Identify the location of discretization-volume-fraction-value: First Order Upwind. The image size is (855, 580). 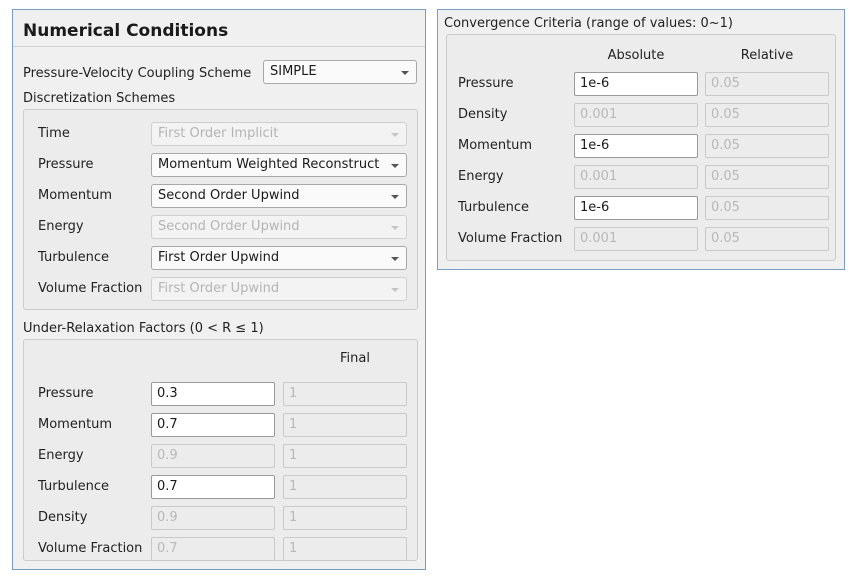
(219, 288).